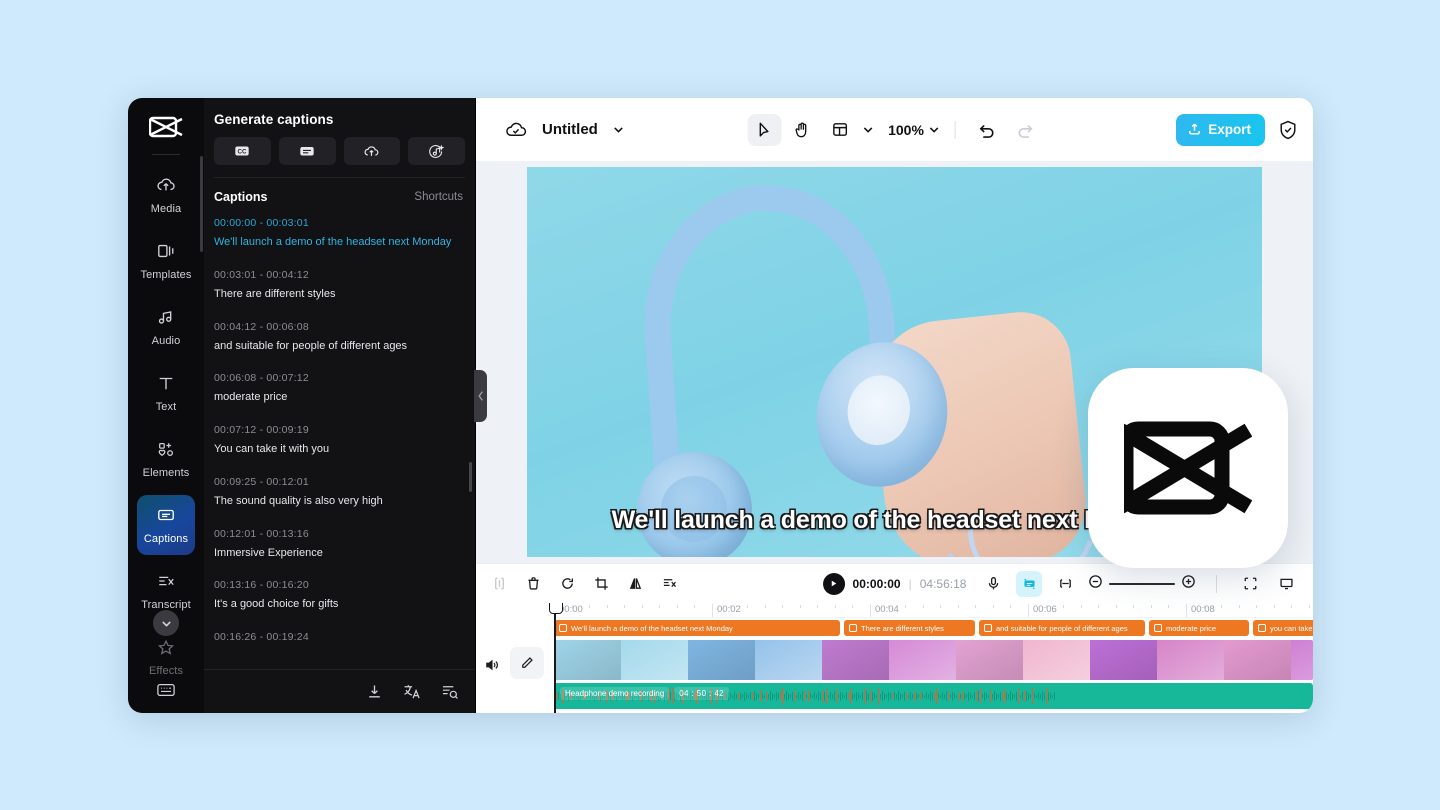 This screenshot has height=810, width=1440. Describe the element at coordinates (337, 295) in the screenshot. I see `caption-text: There are different styles` at that location.